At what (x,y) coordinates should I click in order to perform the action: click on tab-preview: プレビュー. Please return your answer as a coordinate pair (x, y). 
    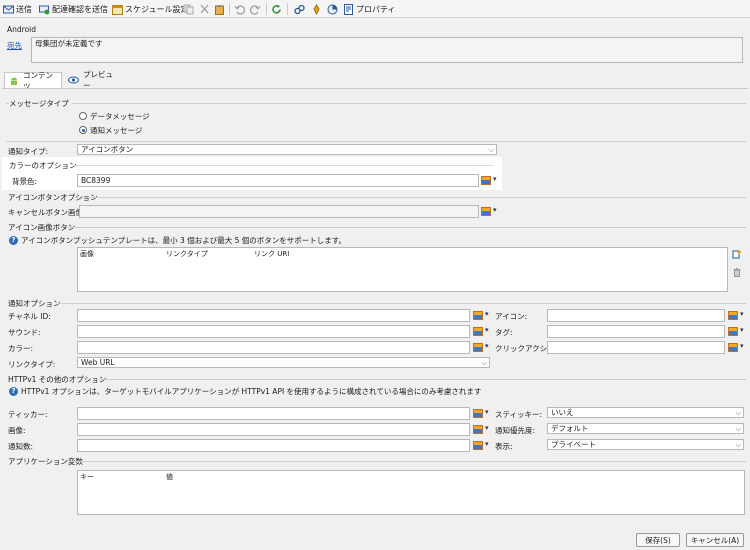
    Looking at the image, I should click on (94, 80).